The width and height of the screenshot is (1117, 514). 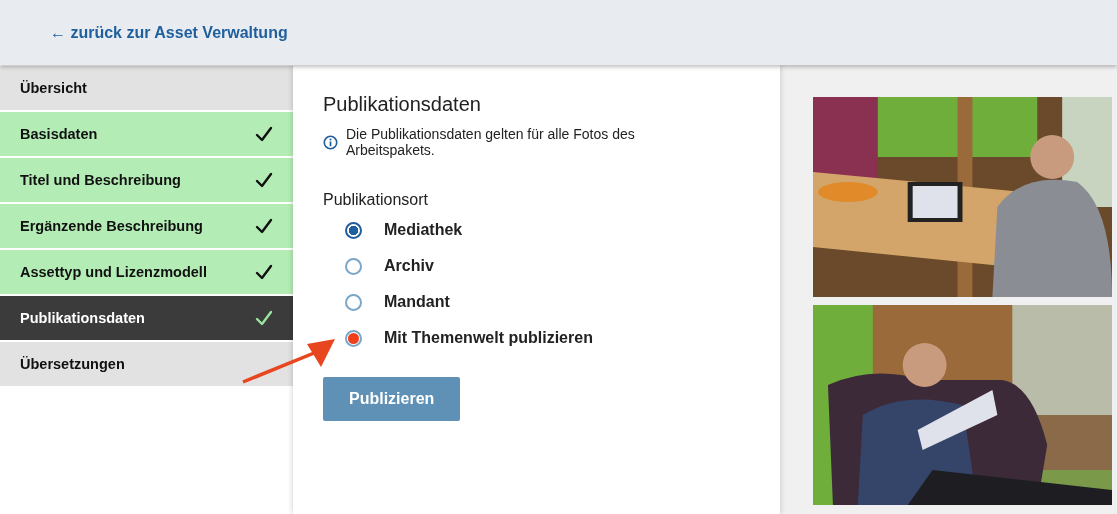 I want to click on sidebar-item: Titel und Beschreibung, so click(x=146, y=180).